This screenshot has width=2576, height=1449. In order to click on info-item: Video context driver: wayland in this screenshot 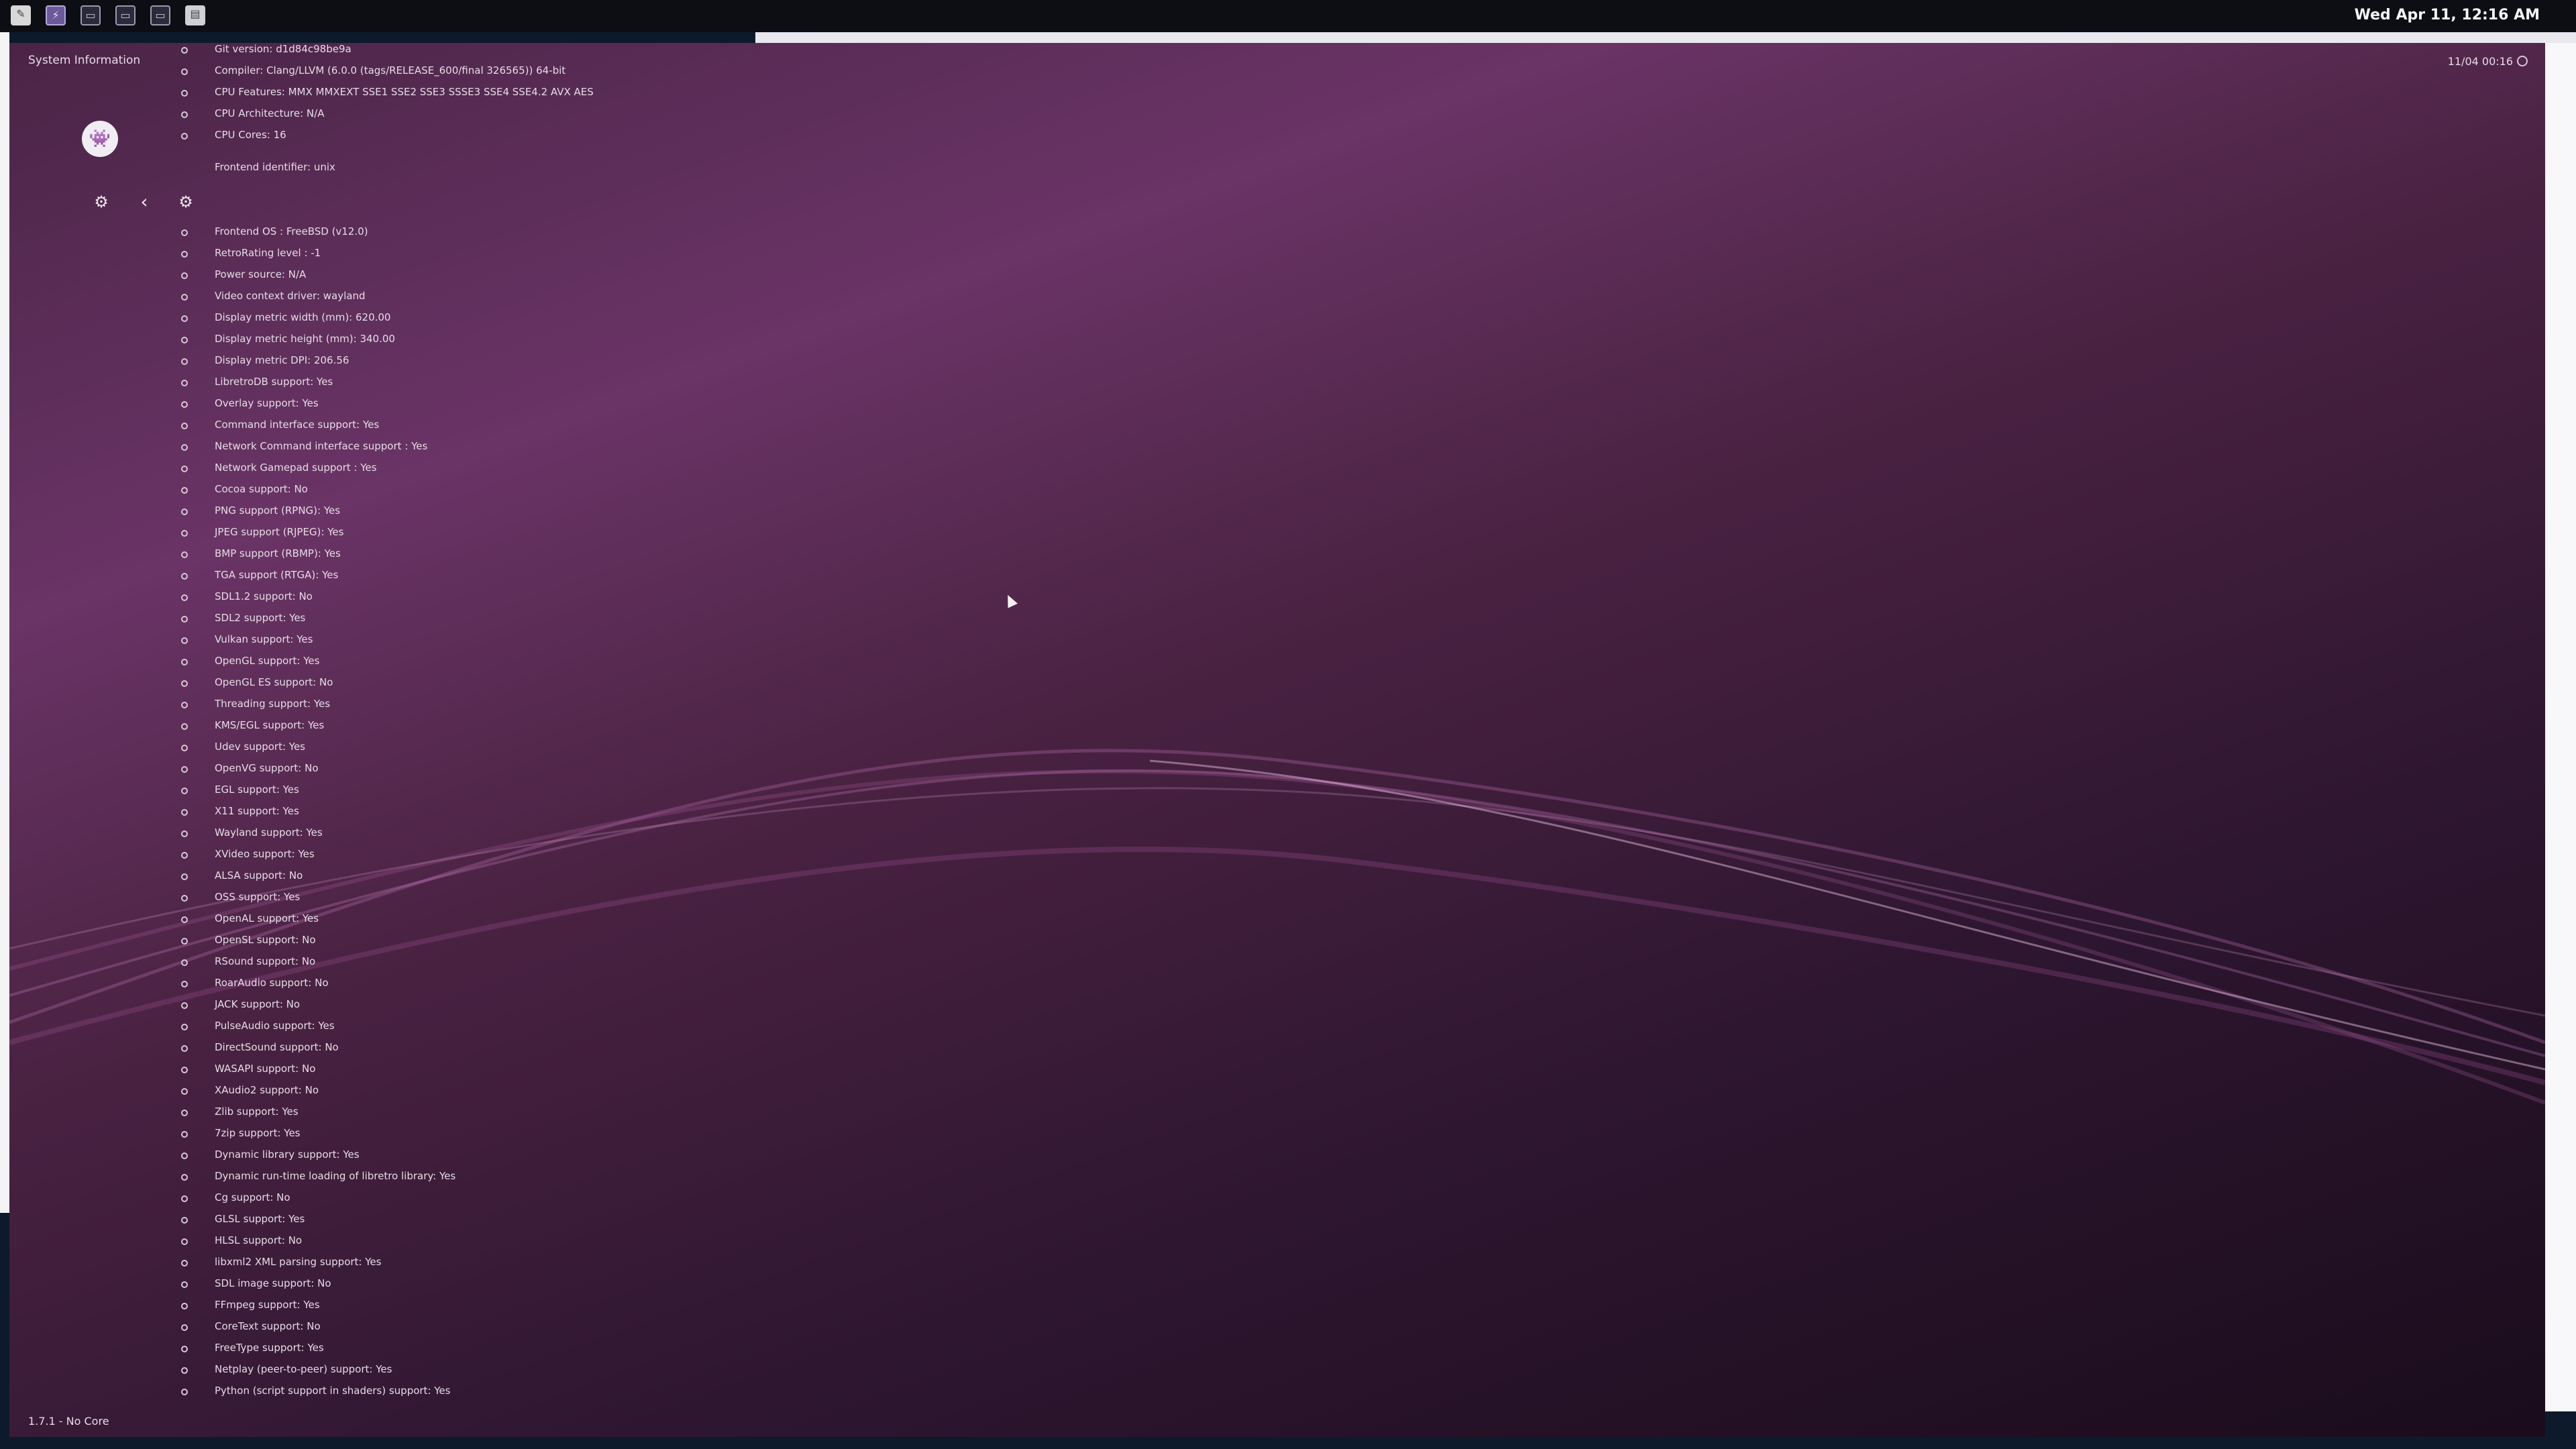, I will do `click(479, 296)`.